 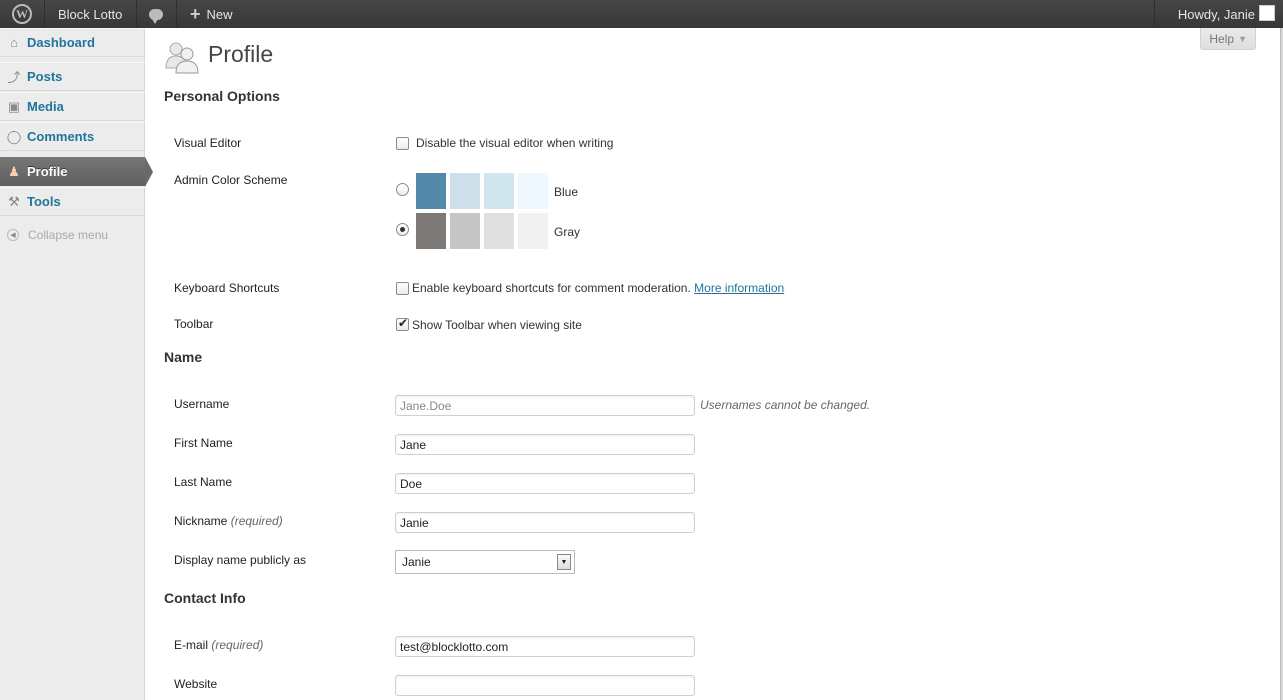 What do you see at coordinates (196, 684) in the screenshot?
I see `website-label: Website` at bounding box center [196, 684].